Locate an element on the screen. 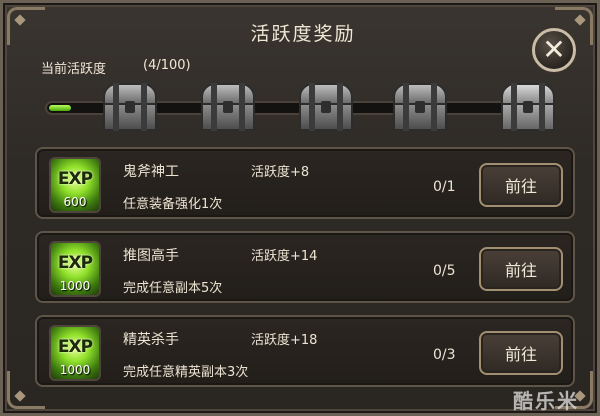 The width and height of the screenshot is (600, 416). task-description: 完成任意副本5次 is located at coordinates (173, 288).